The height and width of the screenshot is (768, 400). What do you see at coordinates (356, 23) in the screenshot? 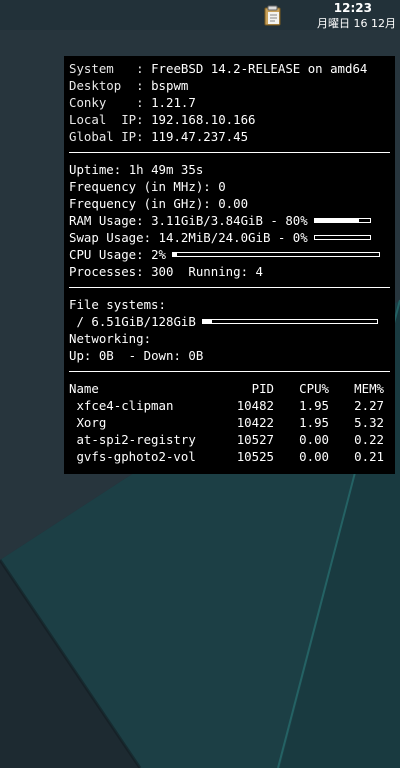
I see `clock-date: 月曜日 16 12月` at bounding box center [356, 23].